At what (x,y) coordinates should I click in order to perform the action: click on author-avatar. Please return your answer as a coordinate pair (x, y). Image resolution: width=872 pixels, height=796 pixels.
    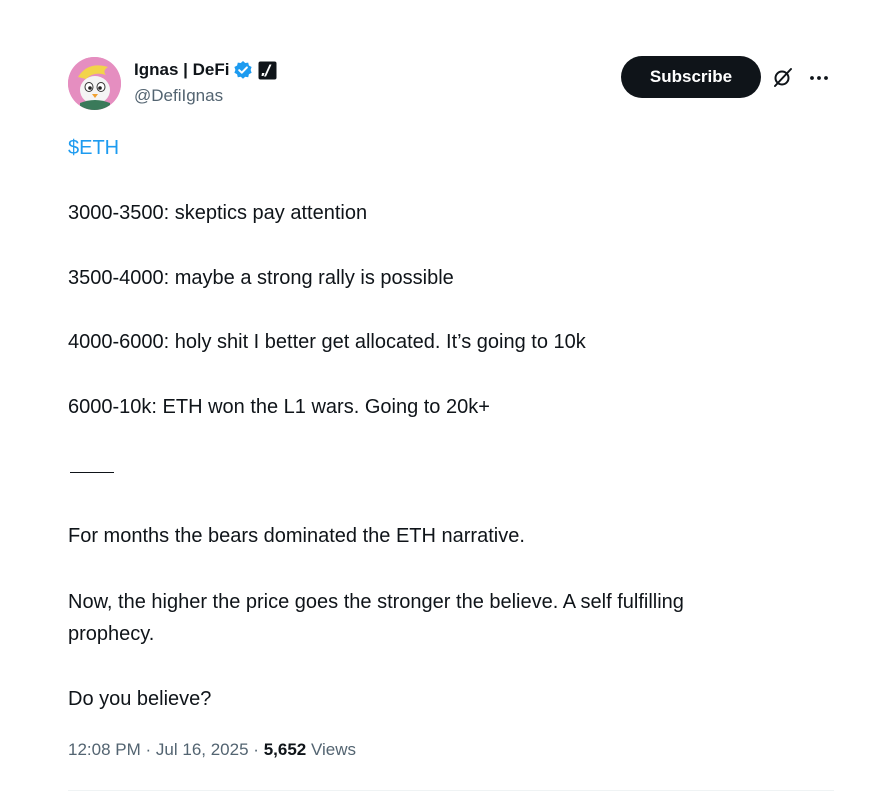
    Looking at the image, I should click on (94, 83).